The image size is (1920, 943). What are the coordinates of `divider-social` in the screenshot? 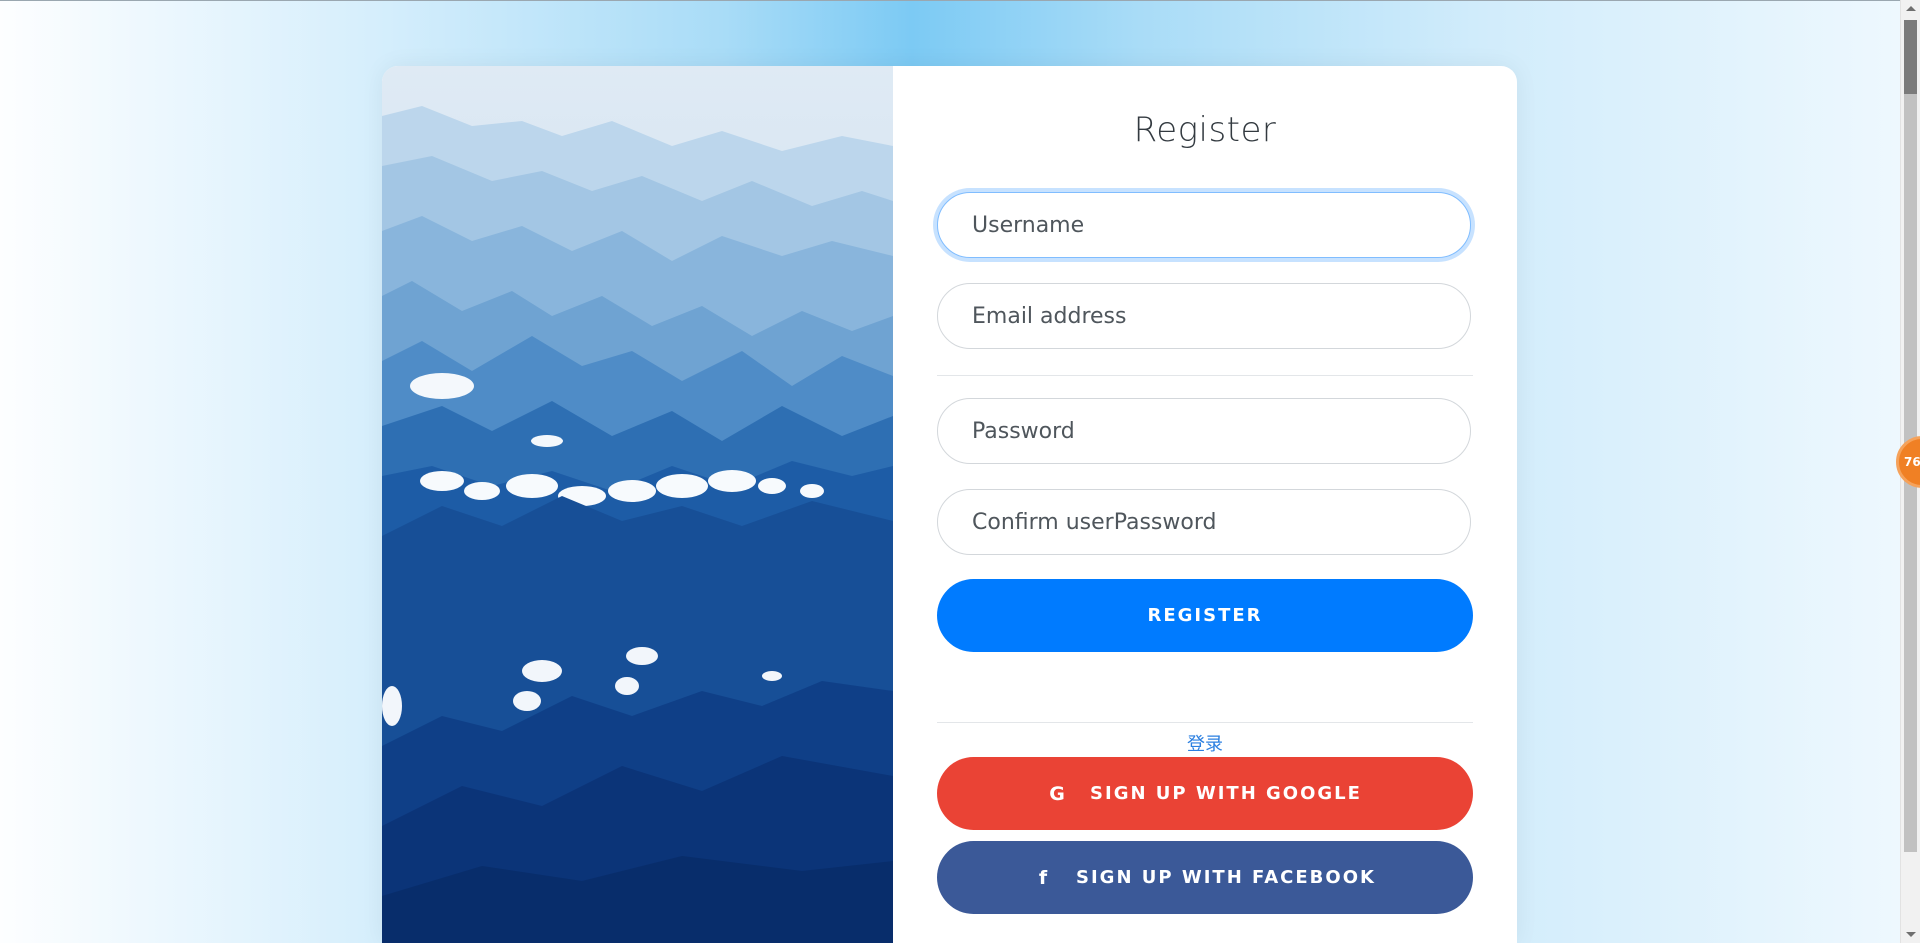 It's located at (1205, 722).